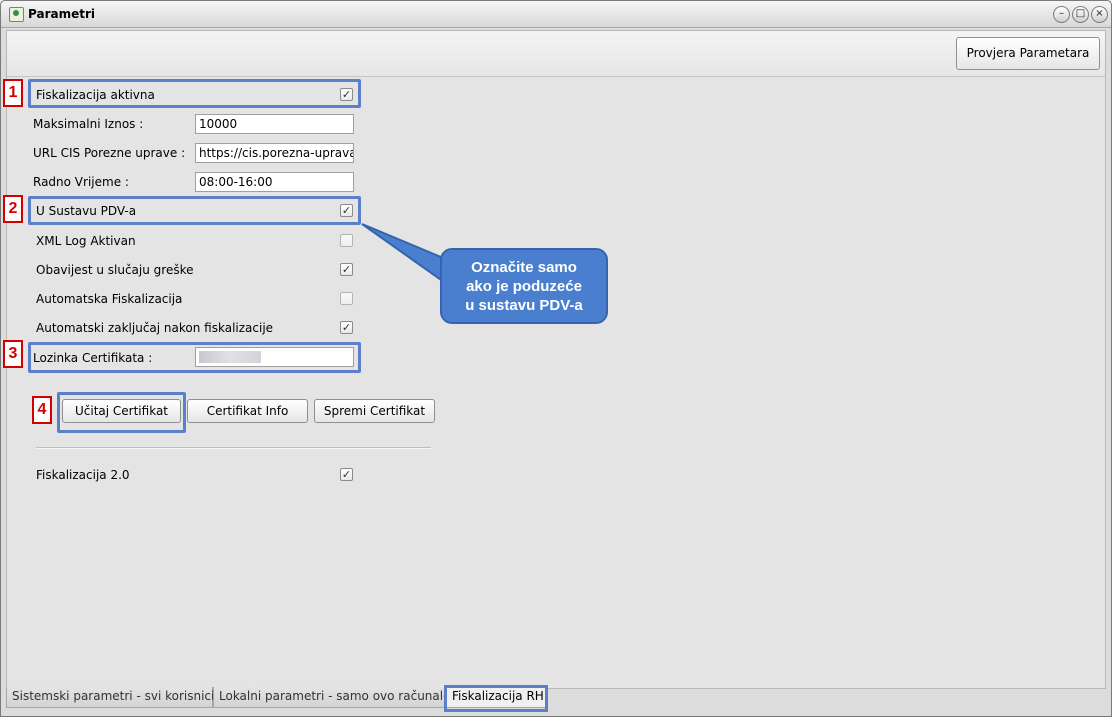 This screenshot has height=717, width=1112. I want to click on maximize-button: □, so click(1080, 14).